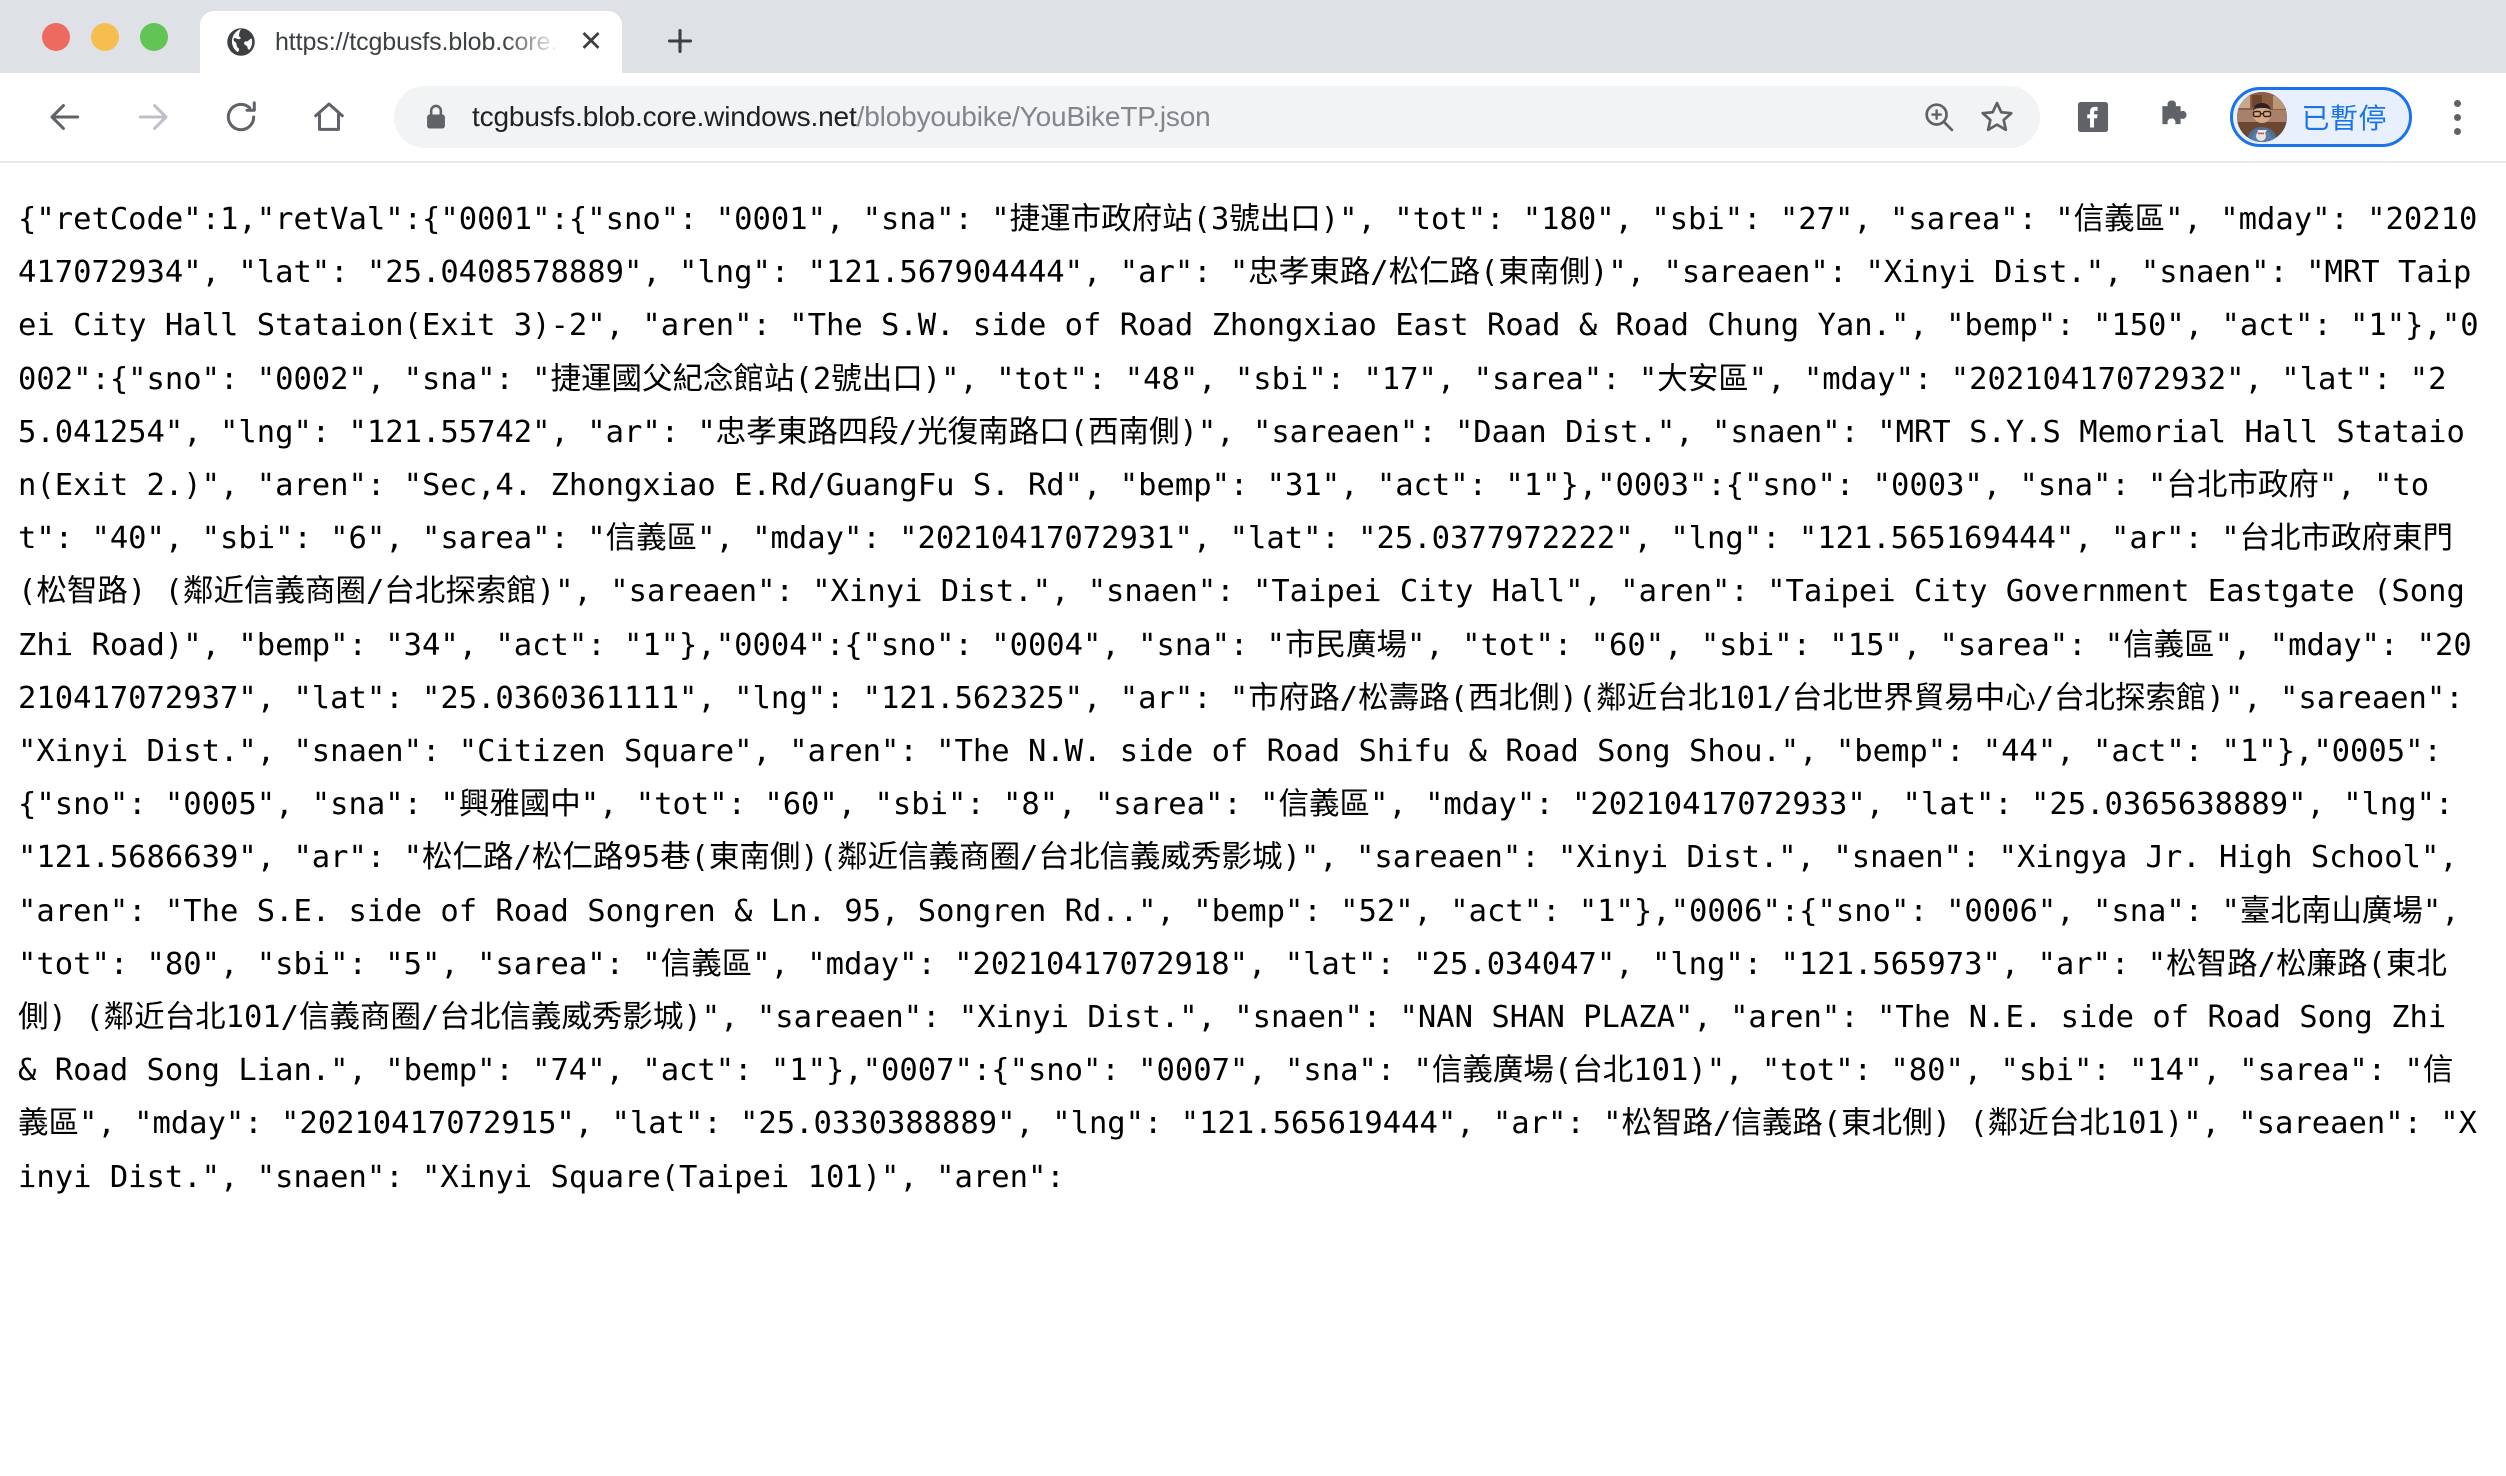  I want to click on home-button, so click(329, 117).